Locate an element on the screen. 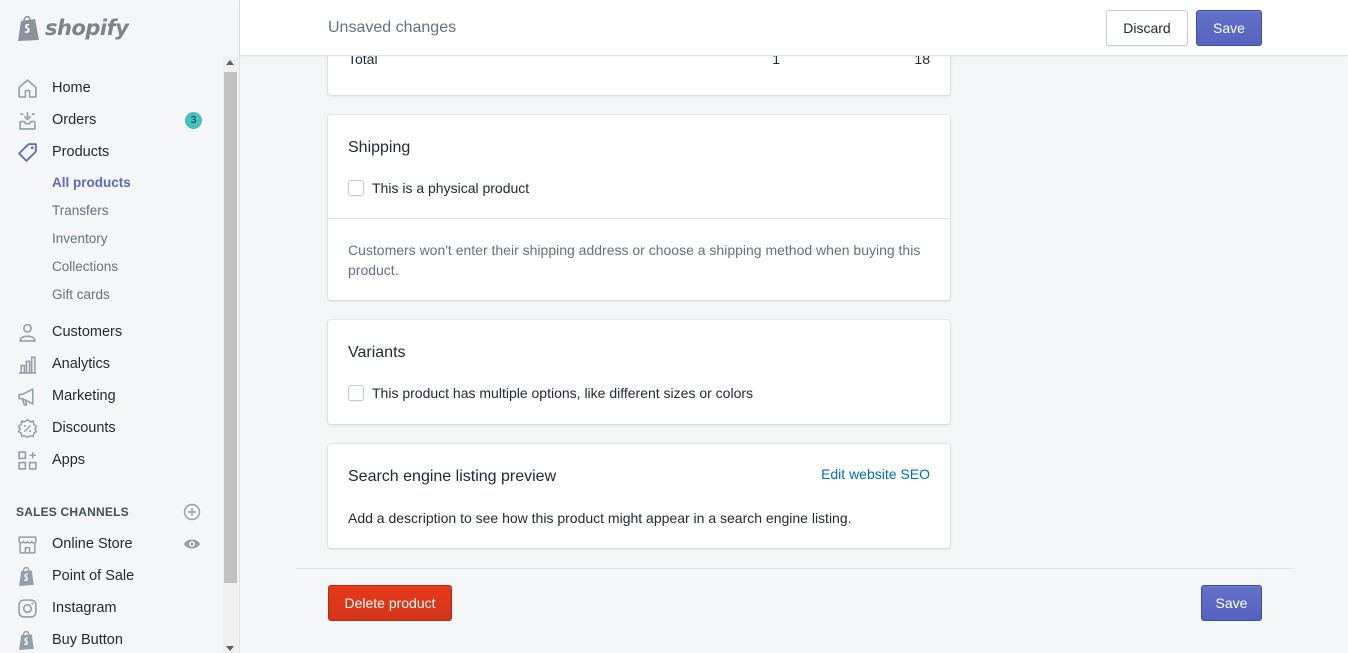 The image size is (1348, 653). sidebar-item-products: Products is located at coordinates (111, 152).